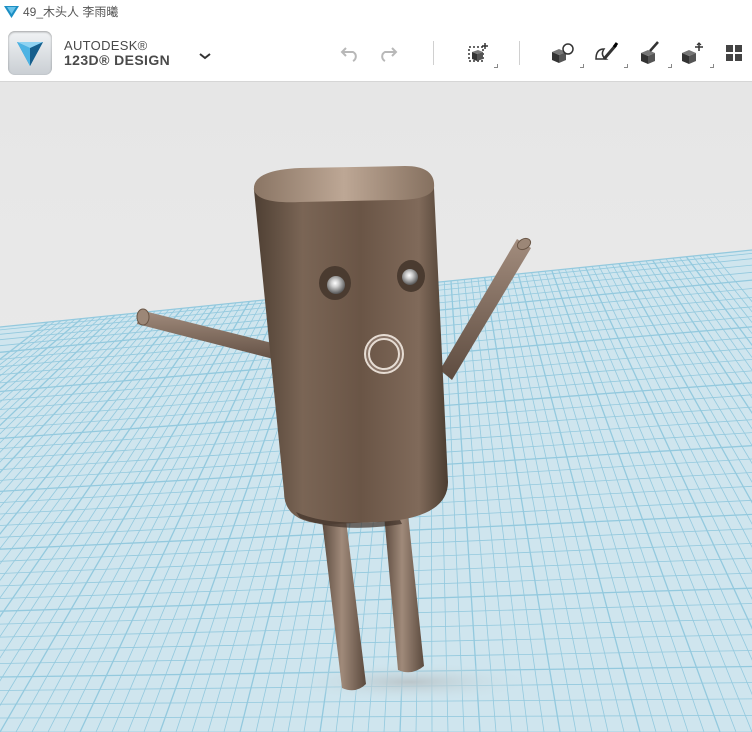 The width and height of the screenshot is (752, 732). Describe the element at coordinates (376, 11) in the screenshot. I see `title-bar: 49_木头人 李雨曦` at that location.